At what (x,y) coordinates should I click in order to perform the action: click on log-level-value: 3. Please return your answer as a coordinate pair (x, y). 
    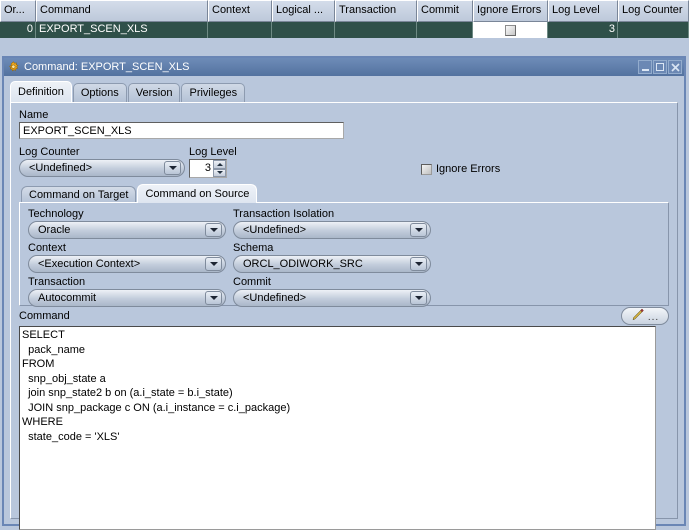
    Looking at the image, I should click on (207, 168).